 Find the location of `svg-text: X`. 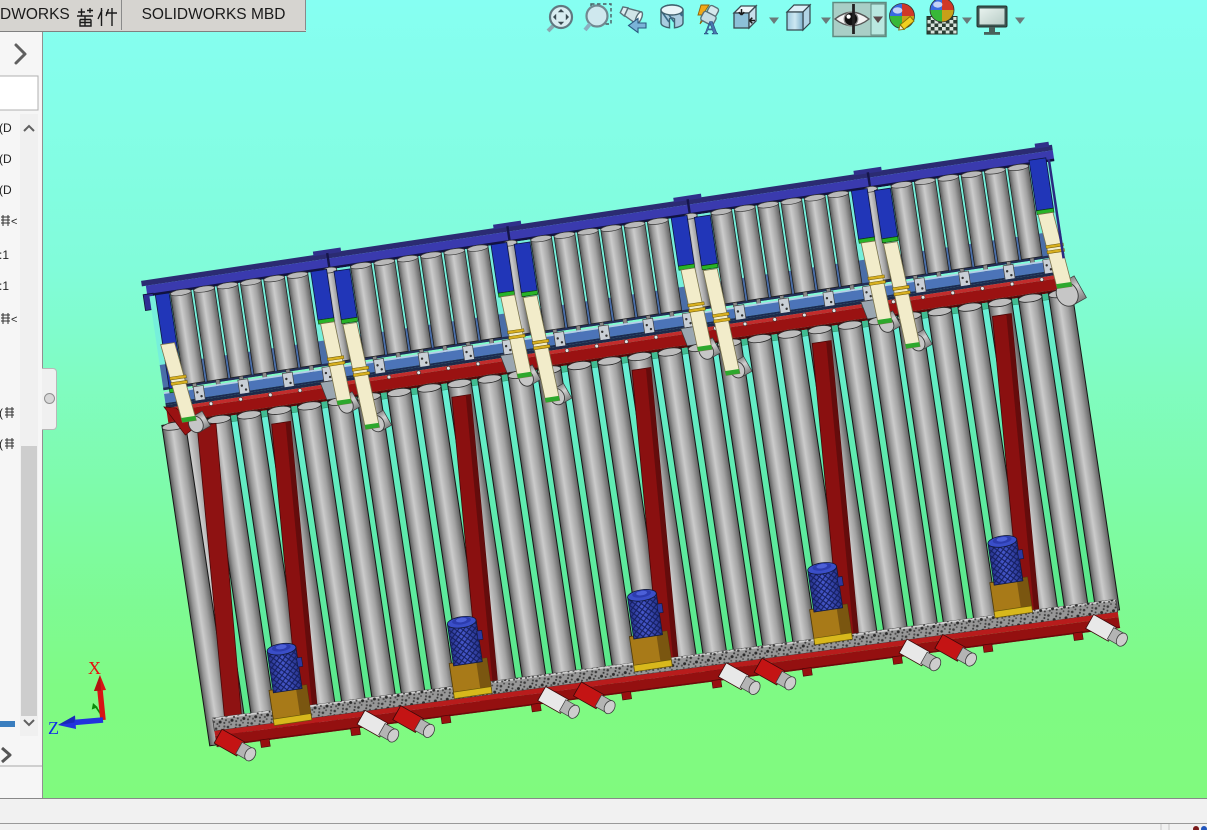

svg-text: X is located at coordinates (94, 668).